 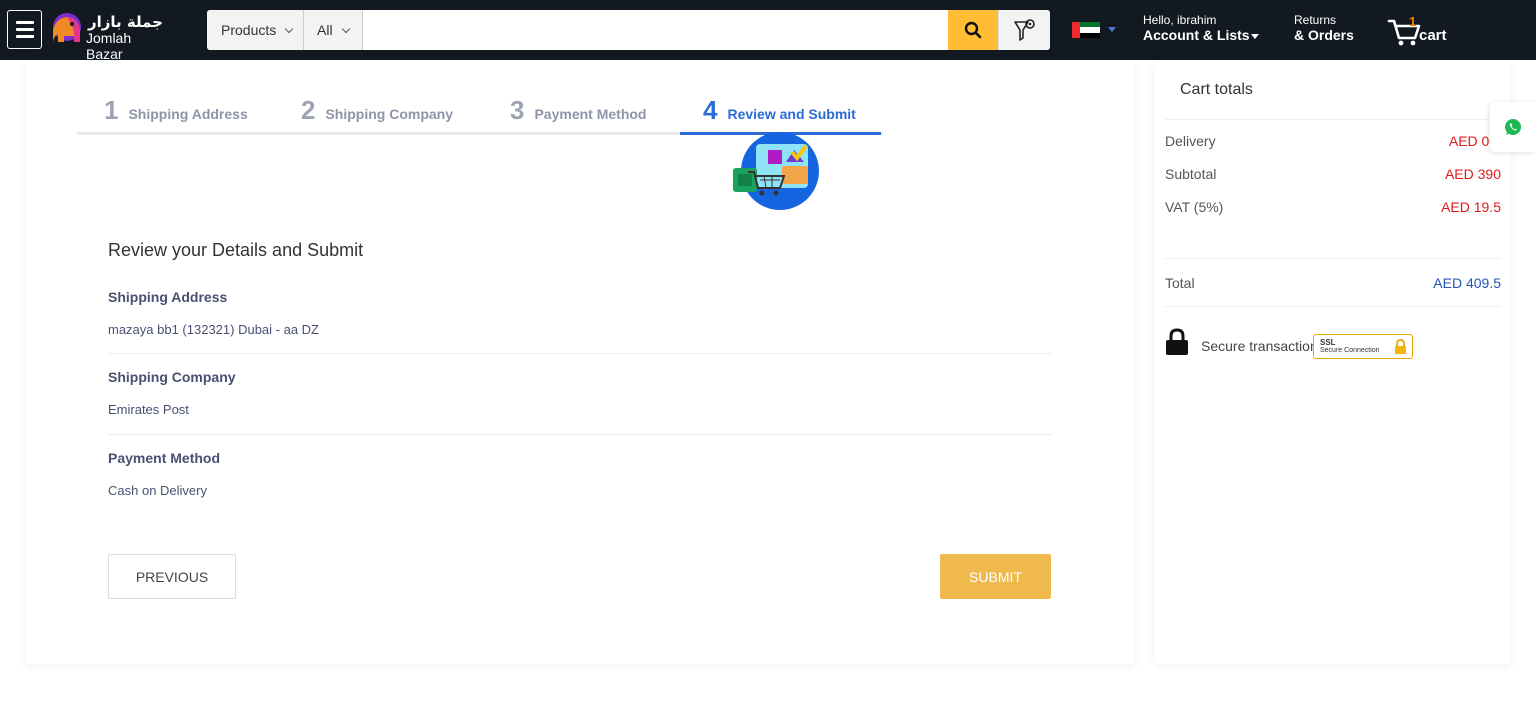 What do you see at coordinates (188, 114) in the screenshot?
I see `step-label: Shipping Address` at bounding box center [188, 114].